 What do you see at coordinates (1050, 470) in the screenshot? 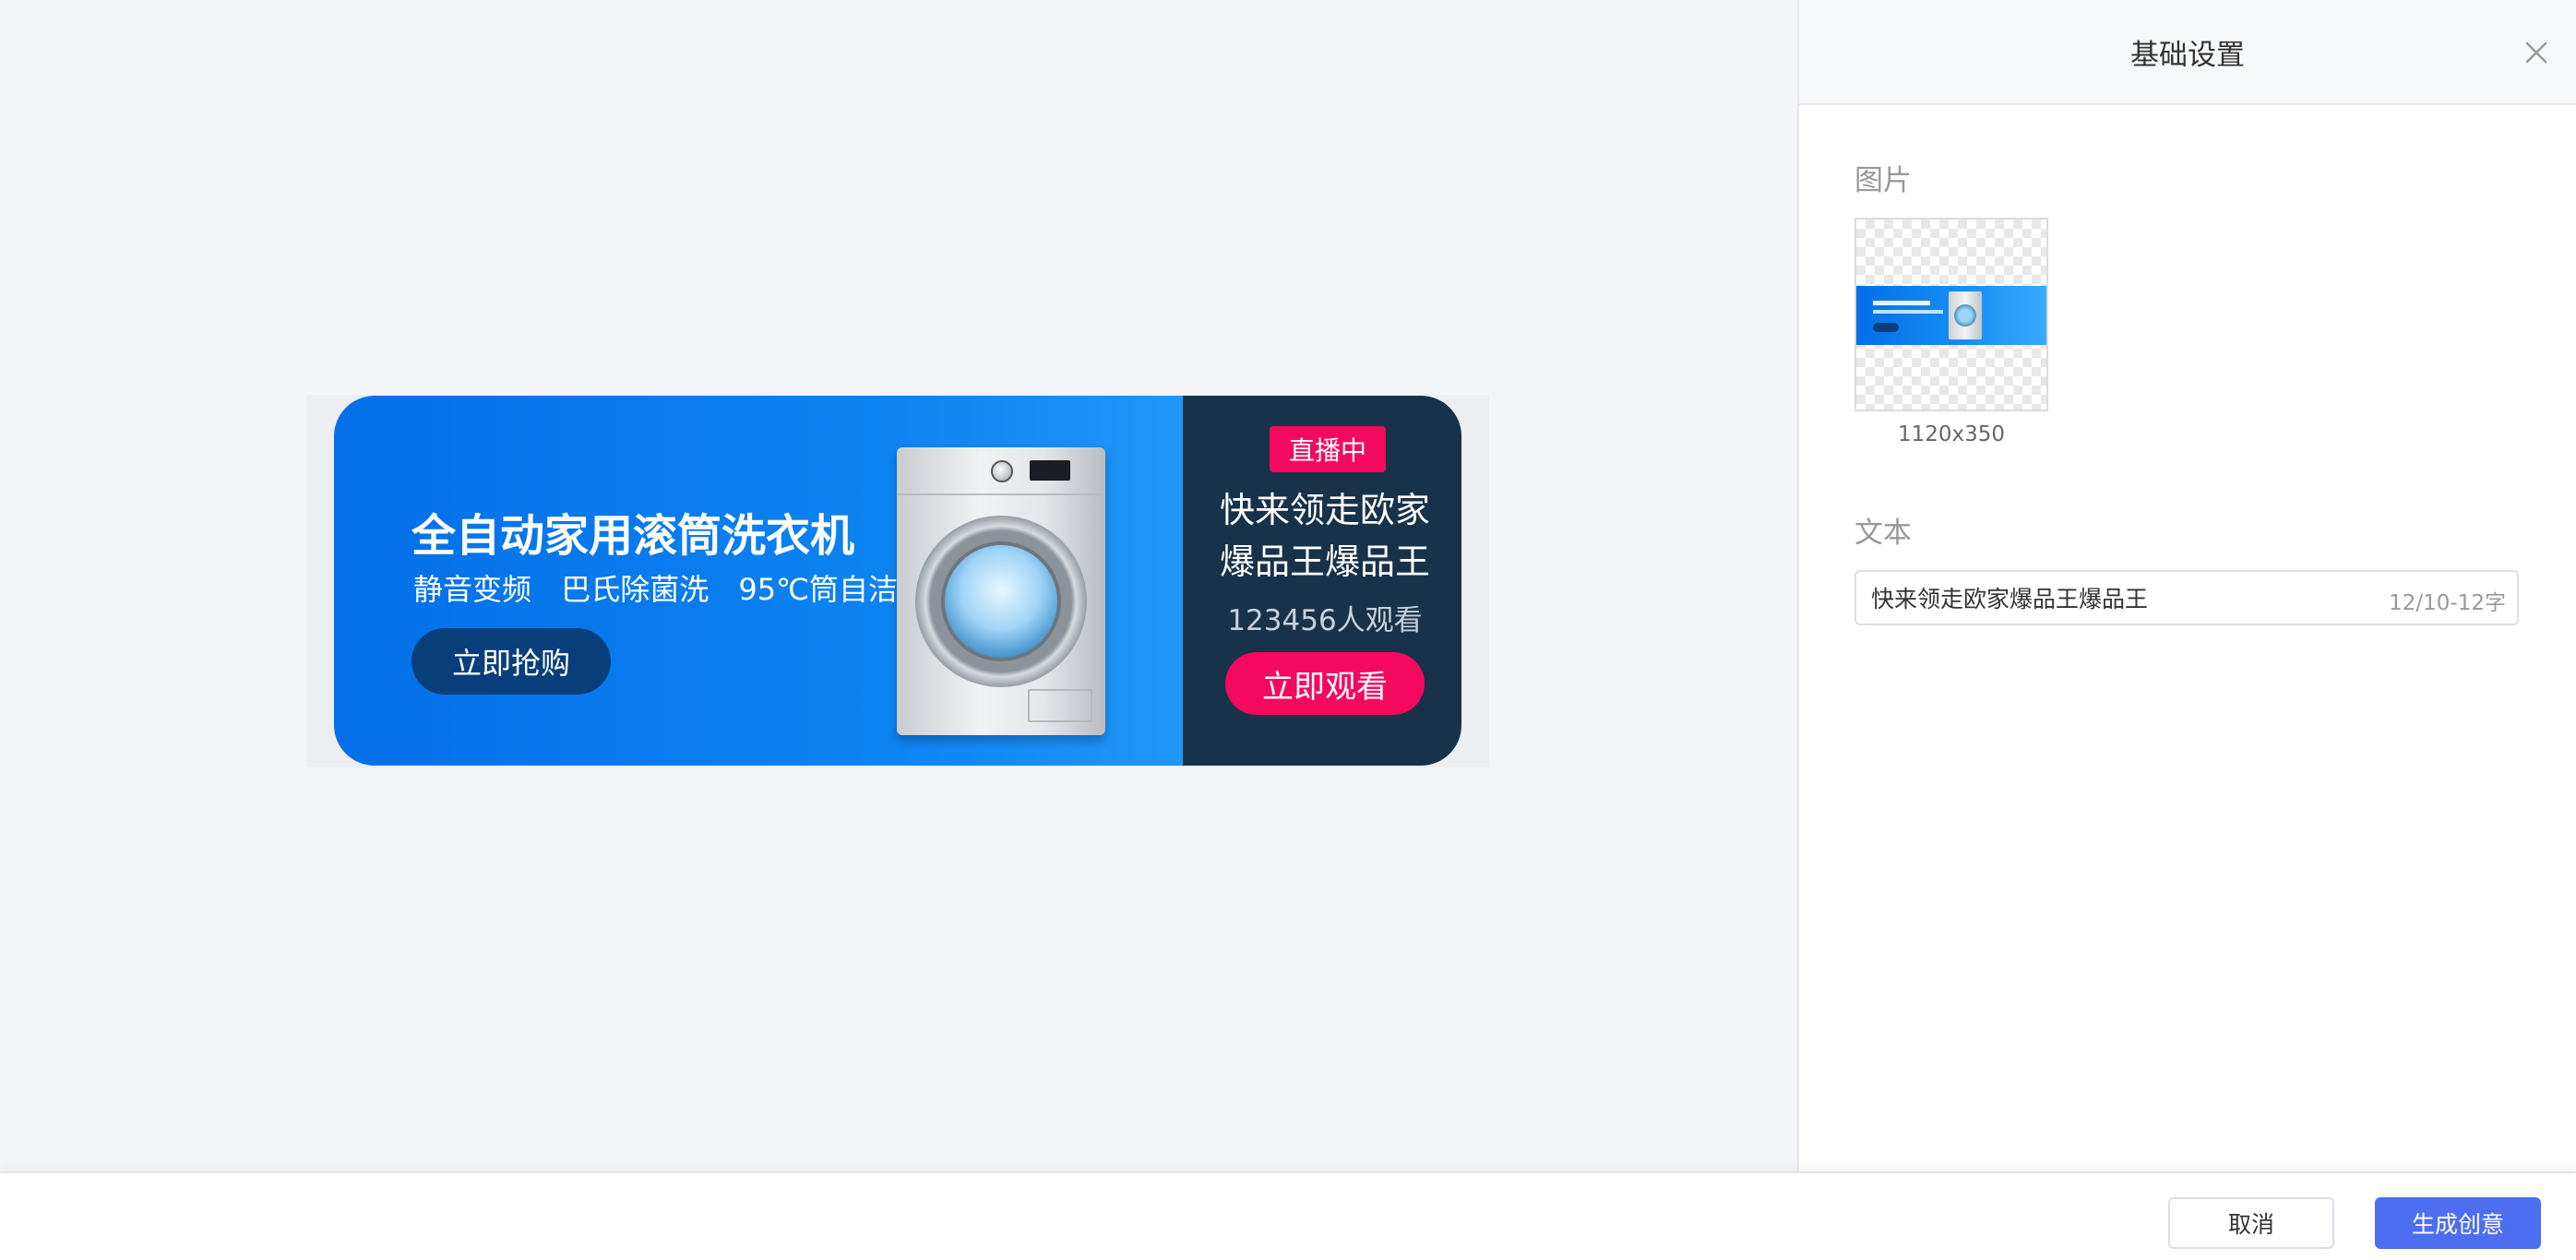
I see `washer-display` at bounding box center [1050, 470].